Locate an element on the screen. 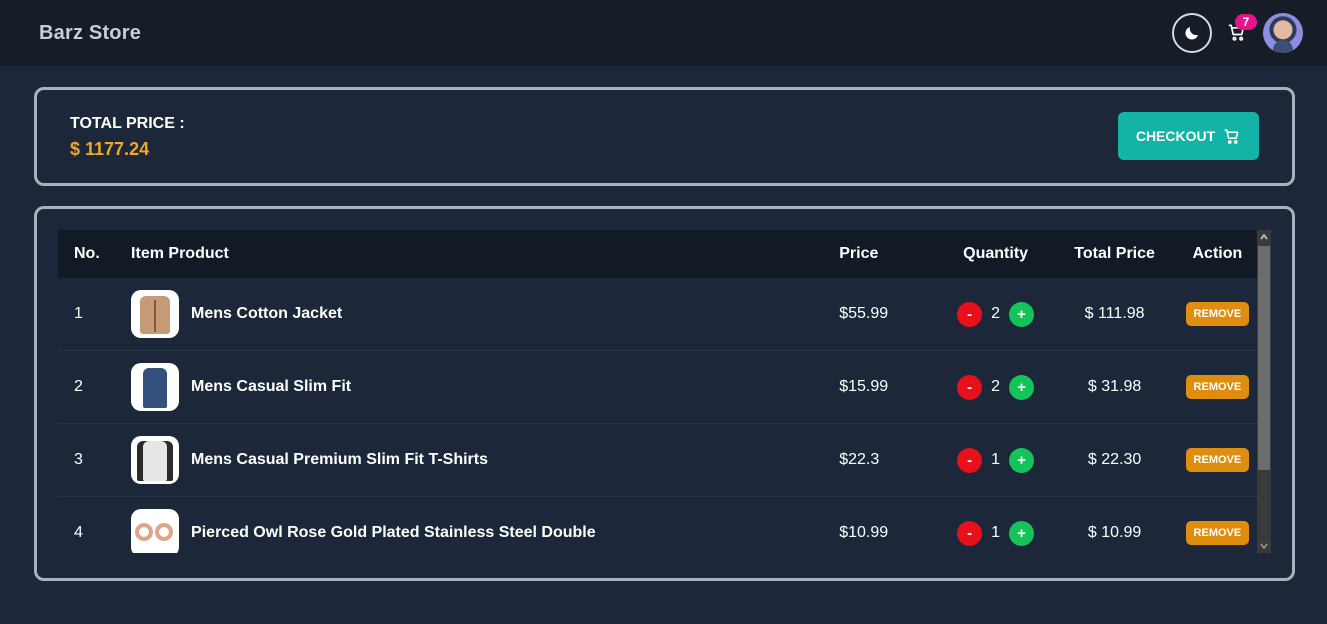 This screenshot has width=1327, height=624. chevron-up-icon is located at coordinates (1264, 237).